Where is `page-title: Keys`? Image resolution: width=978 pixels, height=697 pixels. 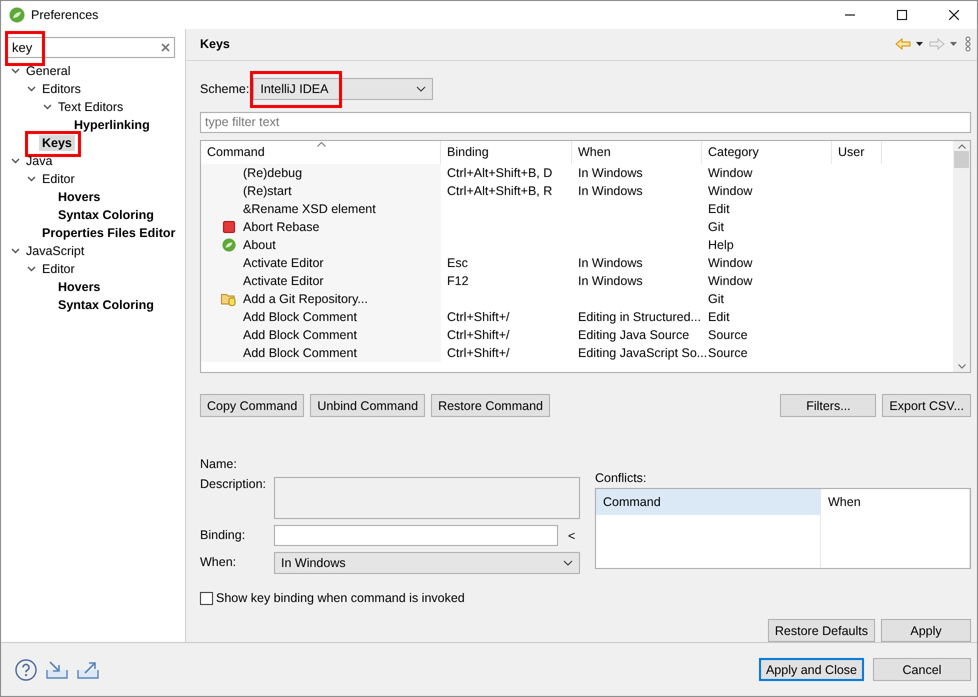 page-title: Keys is located at coordinates (215, 44).